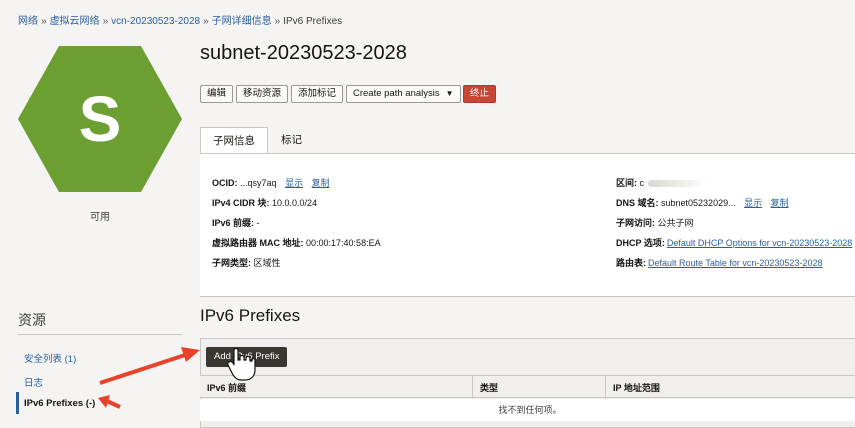 The width and height of the screenshot is (855, 428). What do you see at coordinates (231, 263) in the screenshot?
I see `subnet-type-label: 子网类型:` at bounding box center [231, 263].